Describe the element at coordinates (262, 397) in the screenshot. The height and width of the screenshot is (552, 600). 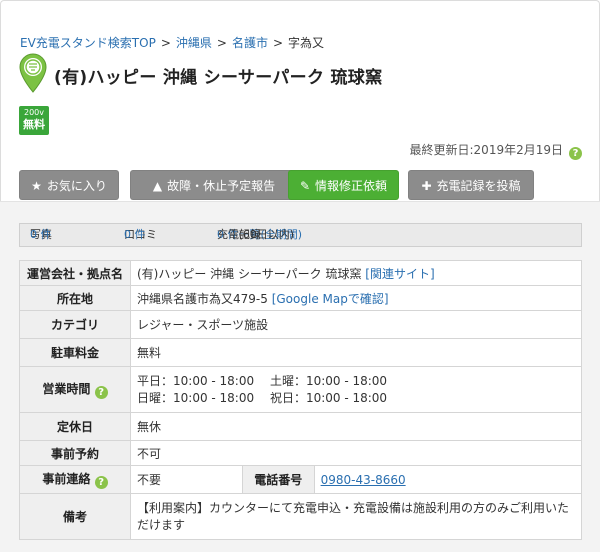
I see `hours-line-2: 日曜：10:00 - 18:00 祝日：10:00 - 18:00` at that location.